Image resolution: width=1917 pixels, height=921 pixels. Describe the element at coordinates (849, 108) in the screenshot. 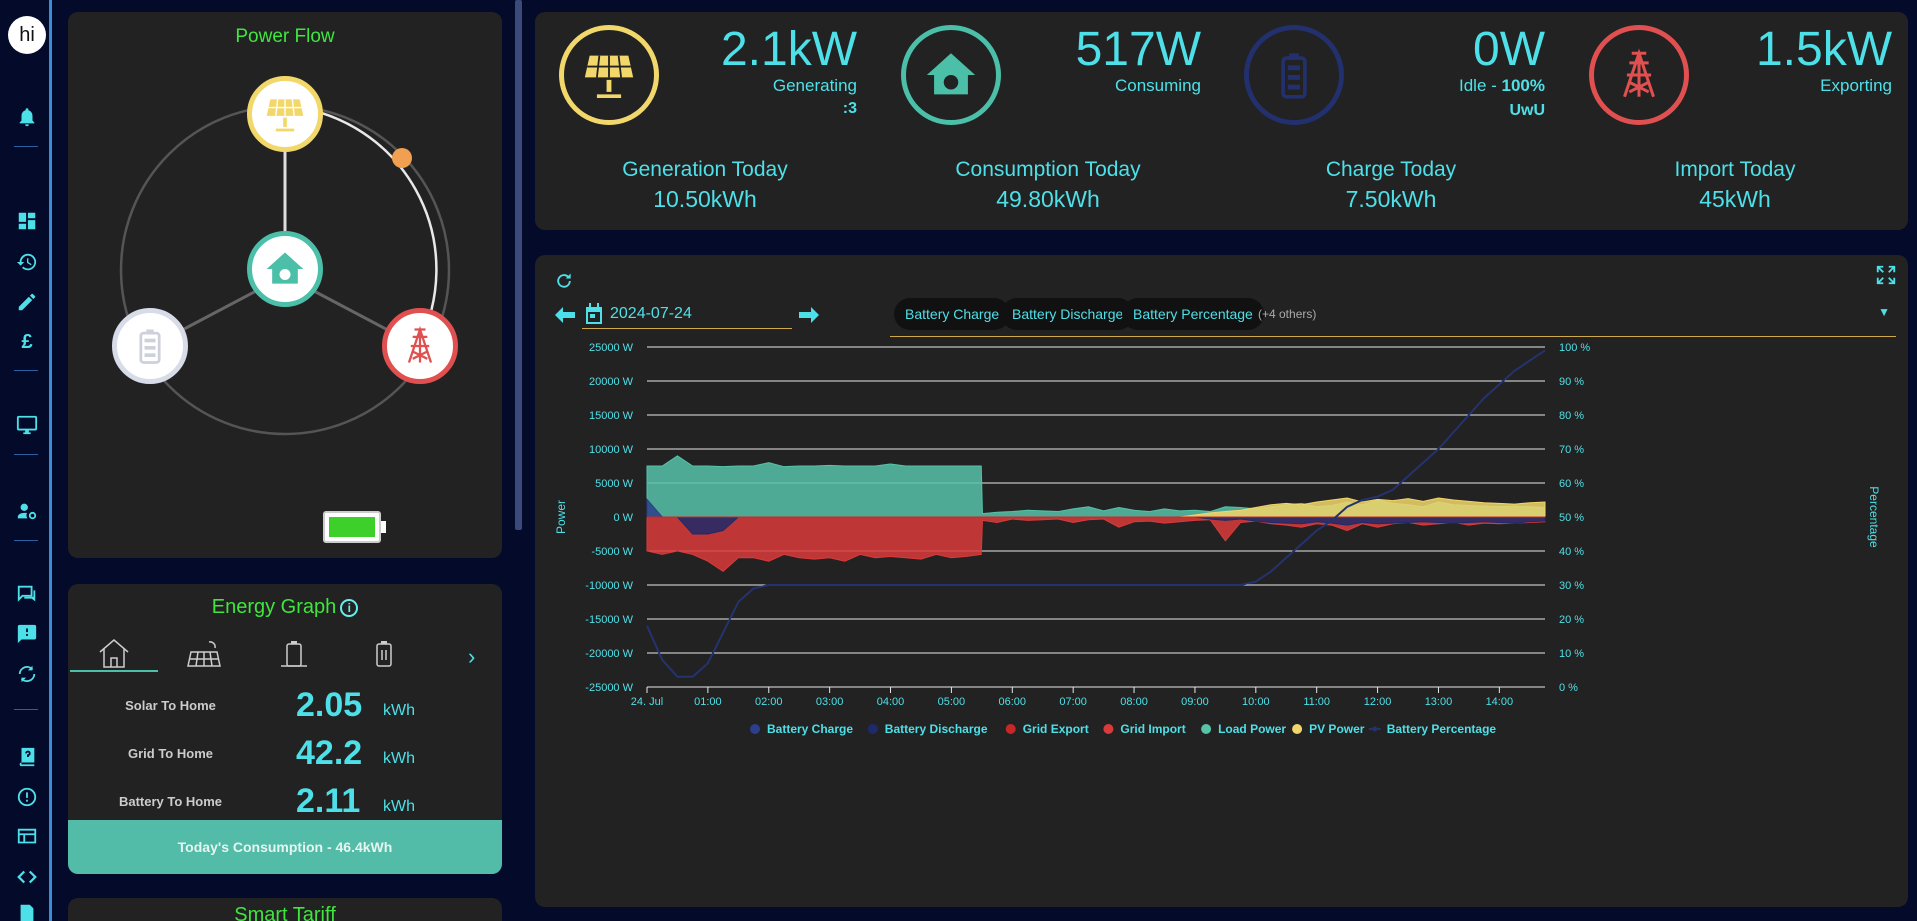

I see `generating-sub: :3` at that location.